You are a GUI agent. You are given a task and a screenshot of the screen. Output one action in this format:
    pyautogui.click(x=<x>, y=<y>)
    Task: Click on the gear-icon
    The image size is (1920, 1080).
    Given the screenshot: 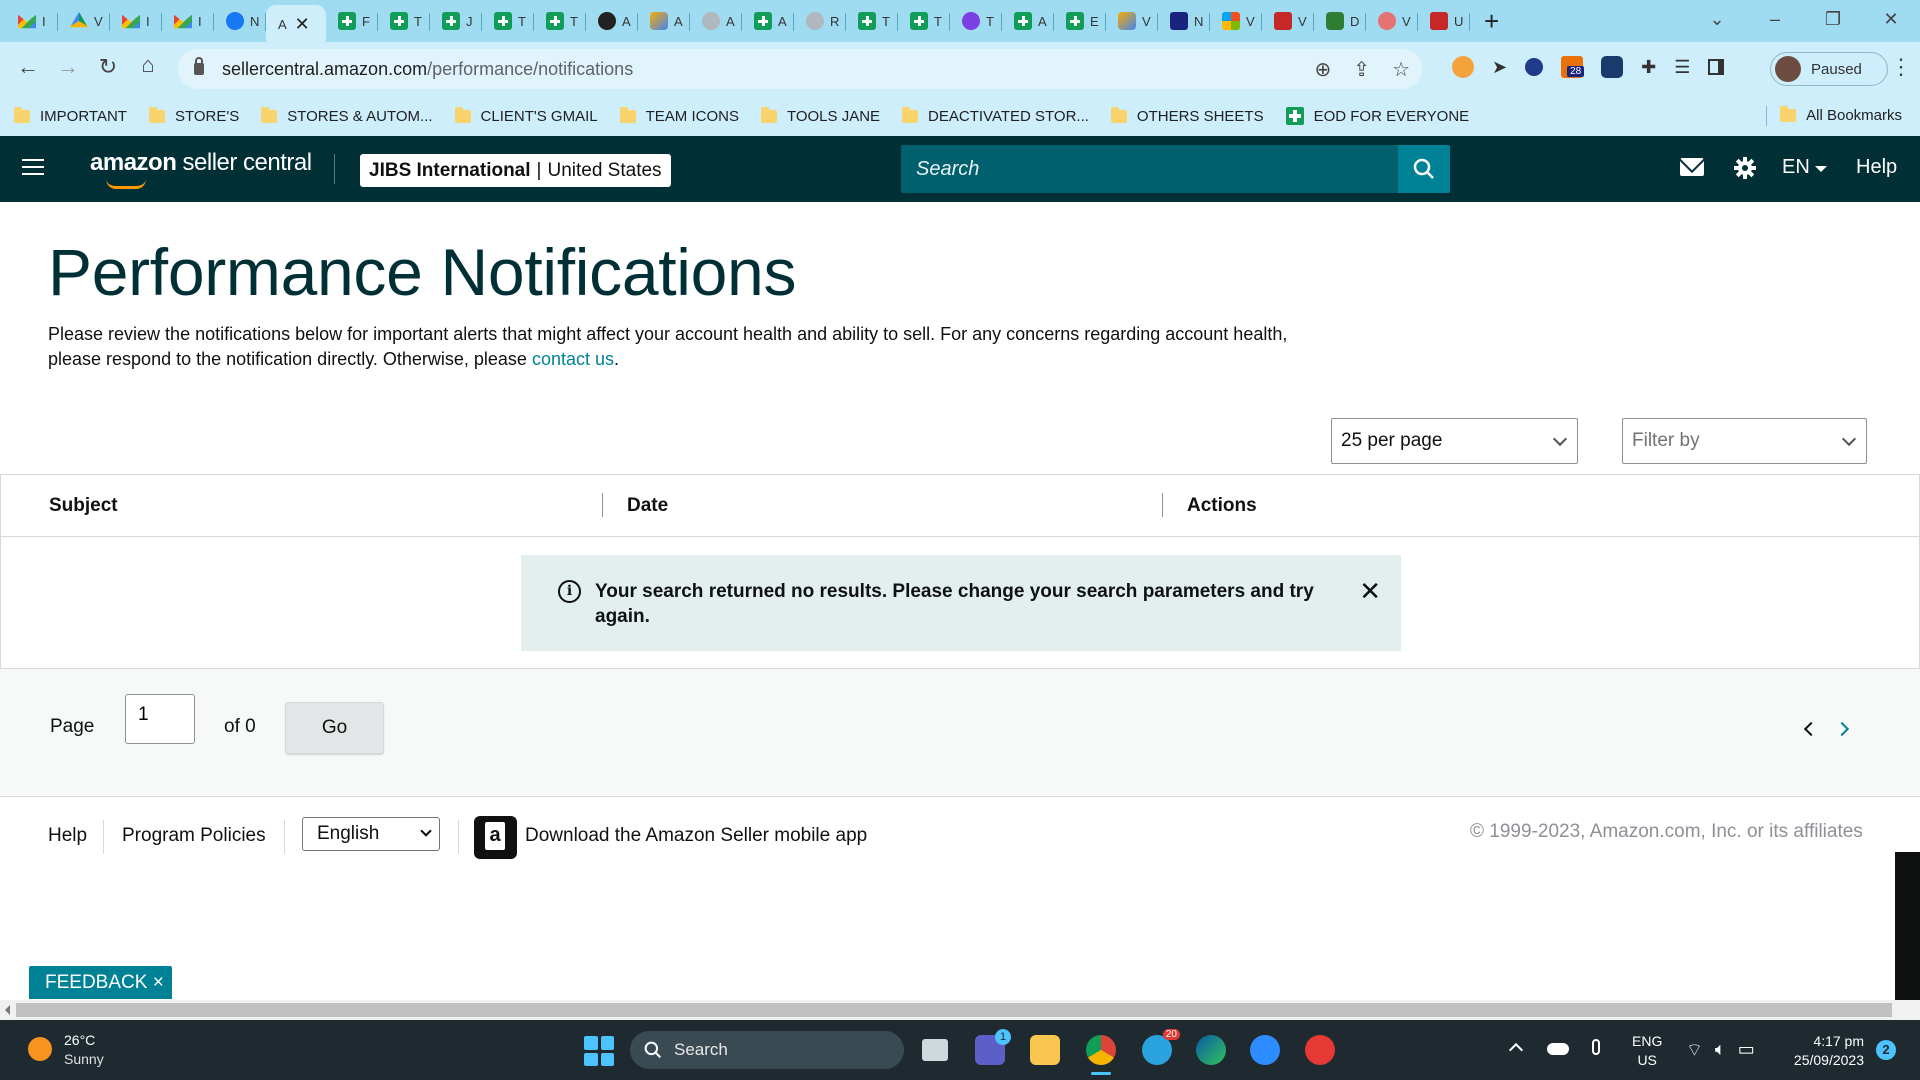 What is the action you would take?
    pyautogui.click(x=1745, y=168)
    